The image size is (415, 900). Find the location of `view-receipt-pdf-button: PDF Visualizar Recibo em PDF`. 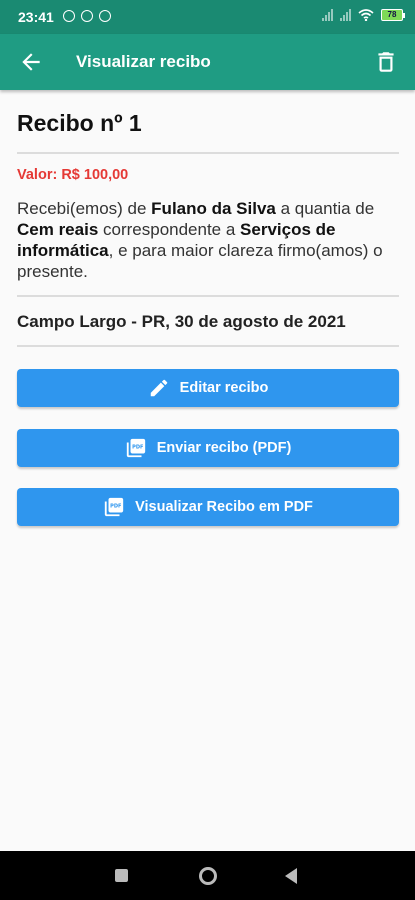

view-receipt-pdf-button: PDF Visualizar Recibo em PDF is located at coordinates (208, 507).